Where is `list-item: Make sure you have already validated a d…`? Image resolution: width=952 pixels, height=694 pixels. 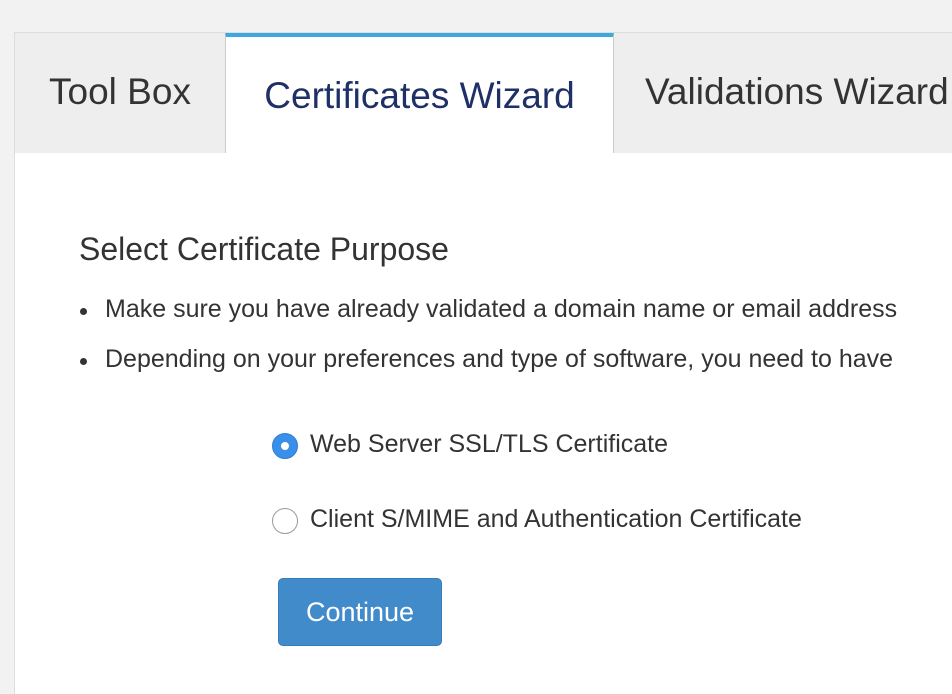 list-item: Make sure you have already validated a d… is located at coordinates (486, 320).